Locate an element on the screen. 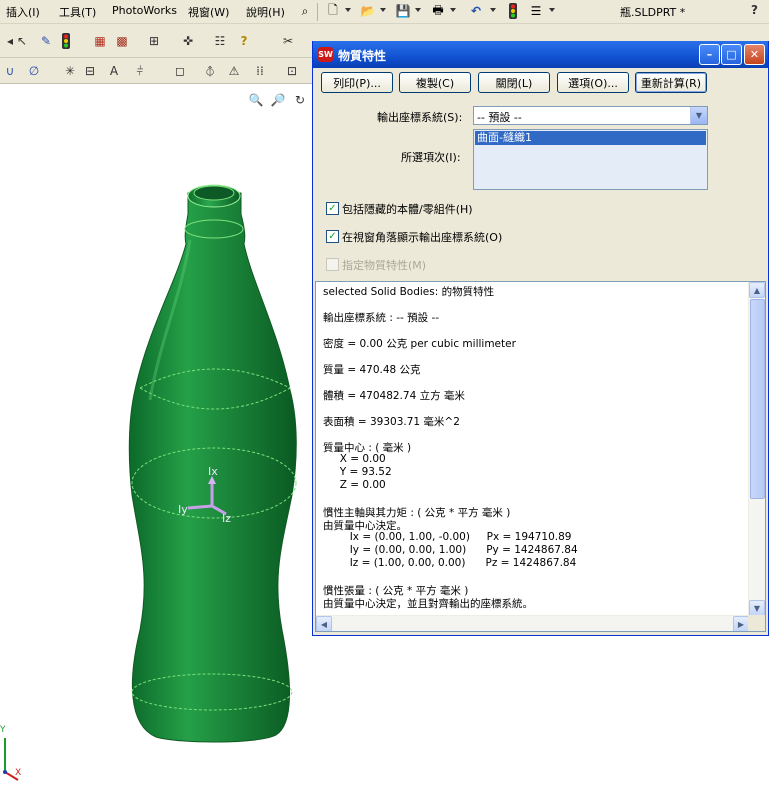 This screenshot has height=788, width=769. include-hidden-checkbox: ✓ is located at coordinates (332, 208).